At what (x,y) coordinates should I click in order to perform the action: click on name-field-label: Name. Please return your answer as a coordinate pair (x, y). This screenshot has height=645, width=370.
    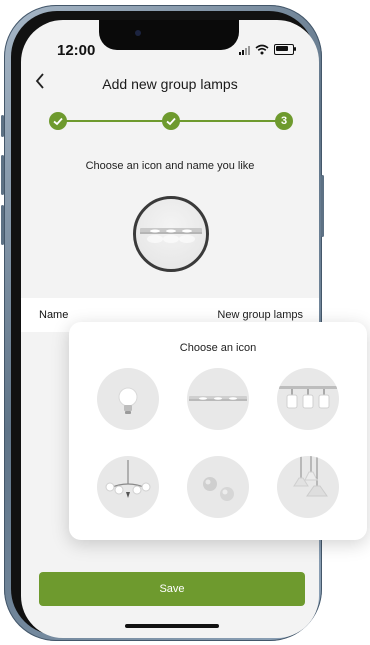
    Looking at the image, I should click on (54, 315).